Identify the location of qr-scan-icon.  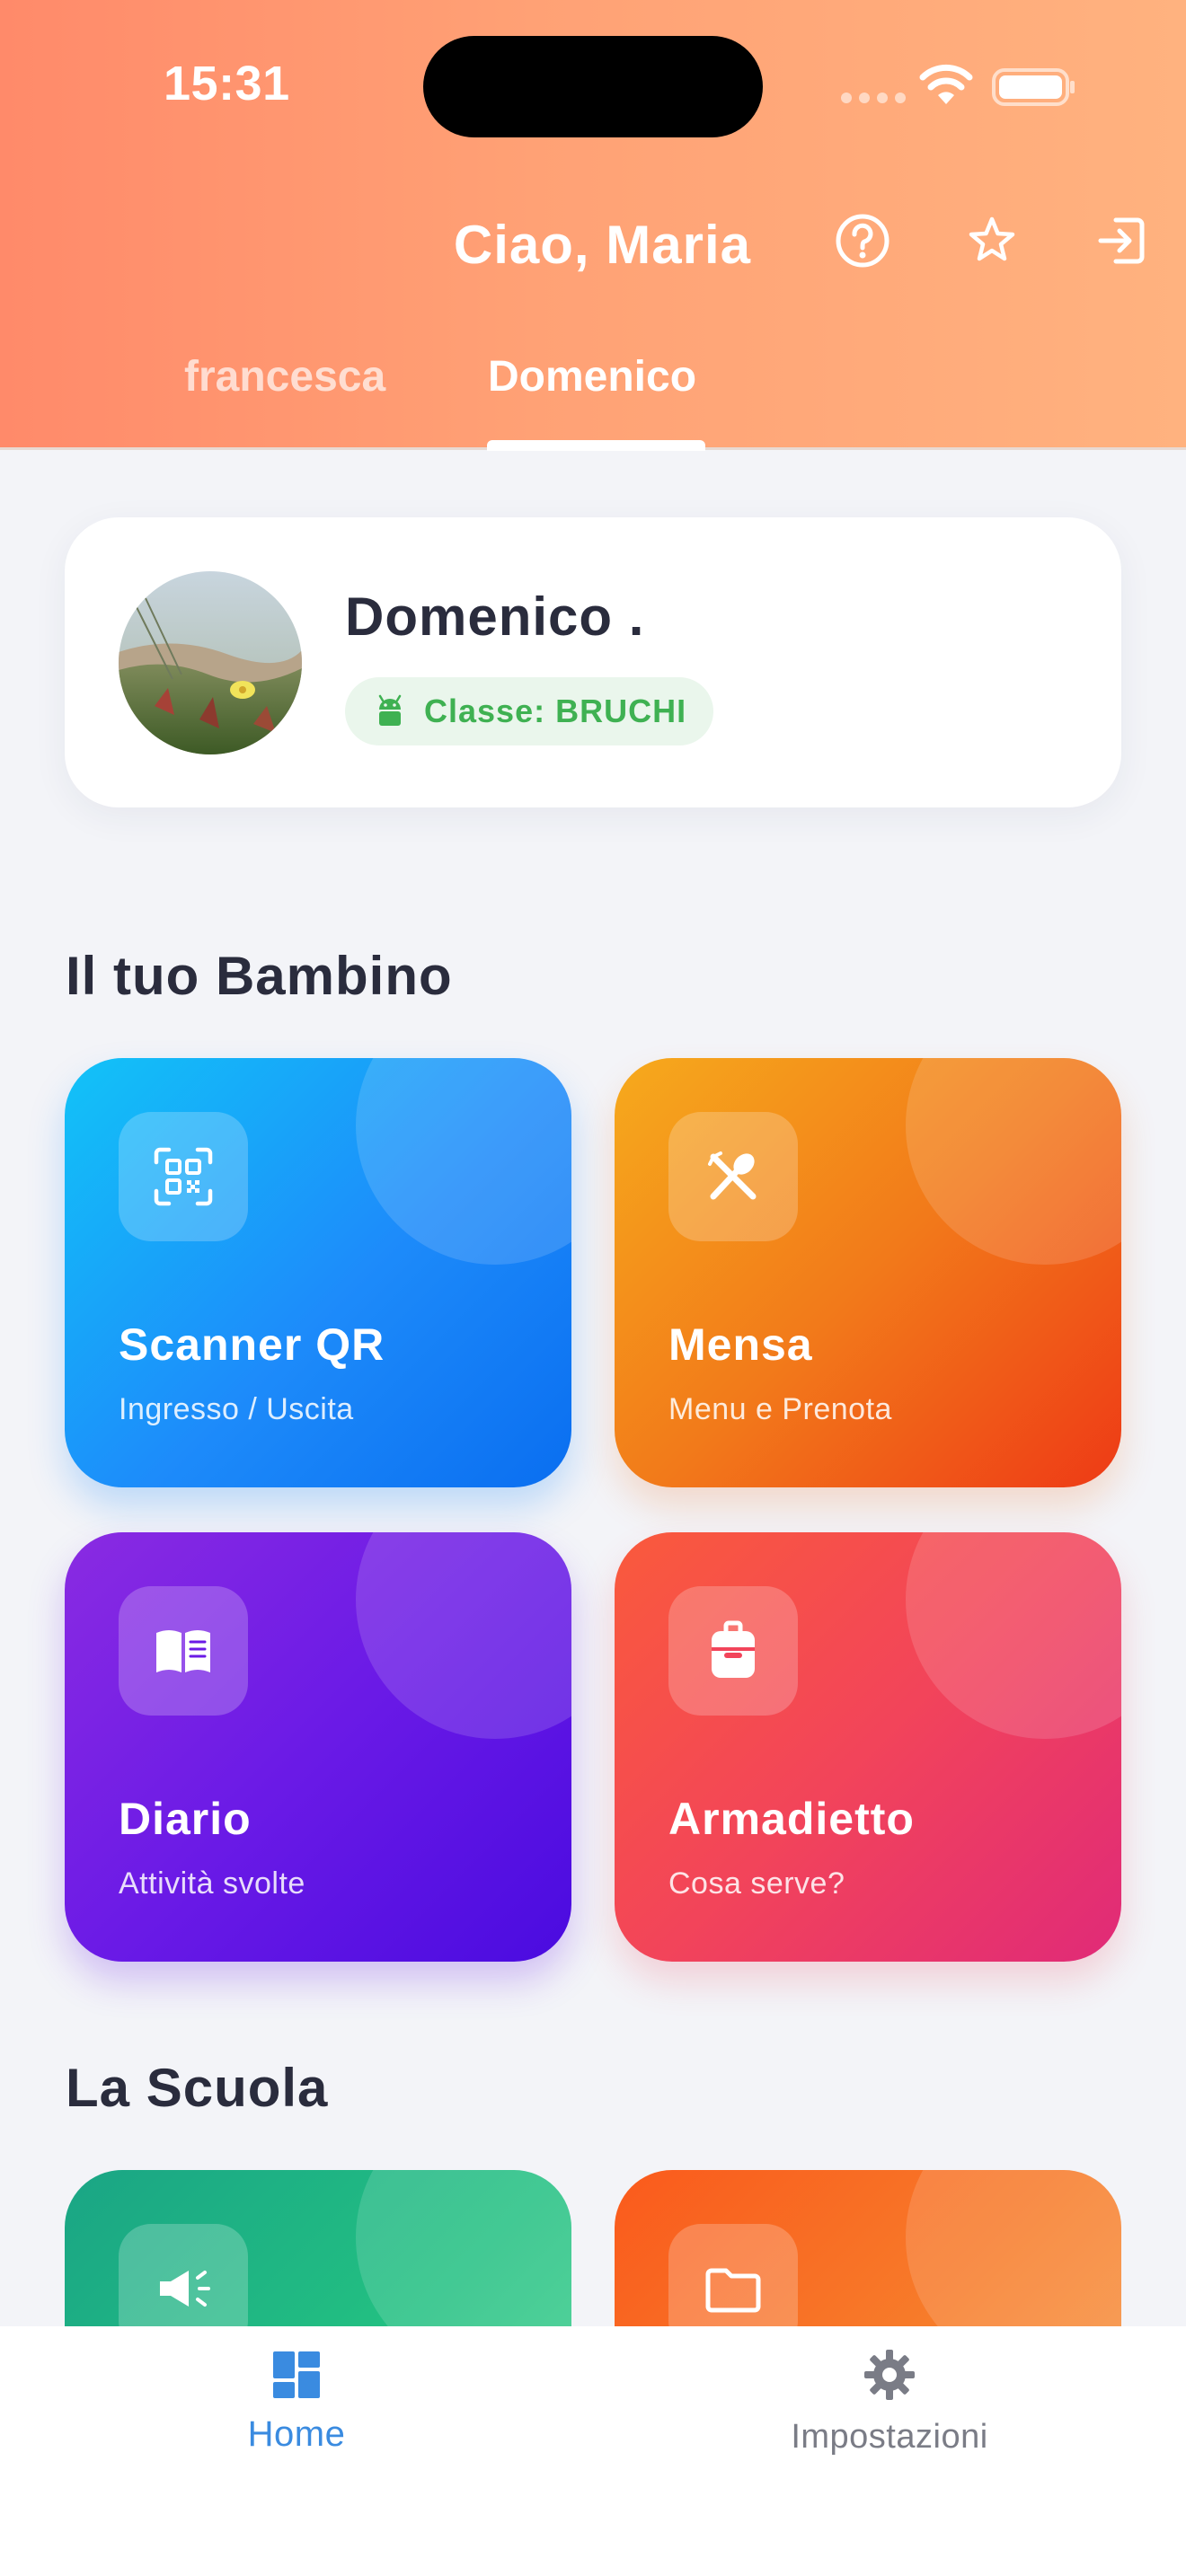
(183, 1176).